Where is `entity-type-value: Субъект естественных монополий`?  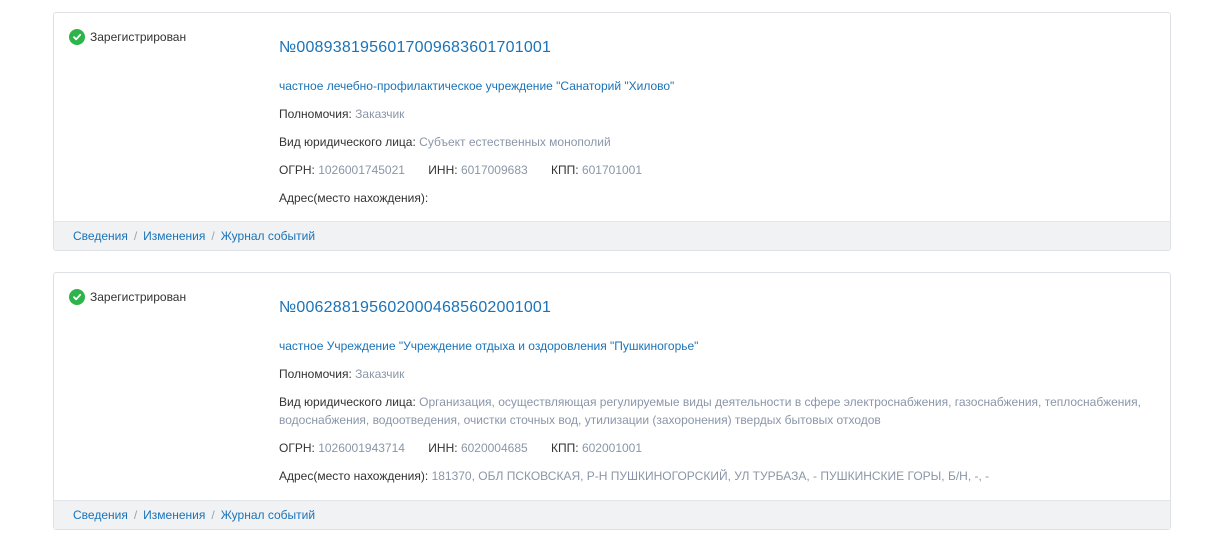 entity-type-value: Субъект естественных монополий is located at coordinates (515, 142).